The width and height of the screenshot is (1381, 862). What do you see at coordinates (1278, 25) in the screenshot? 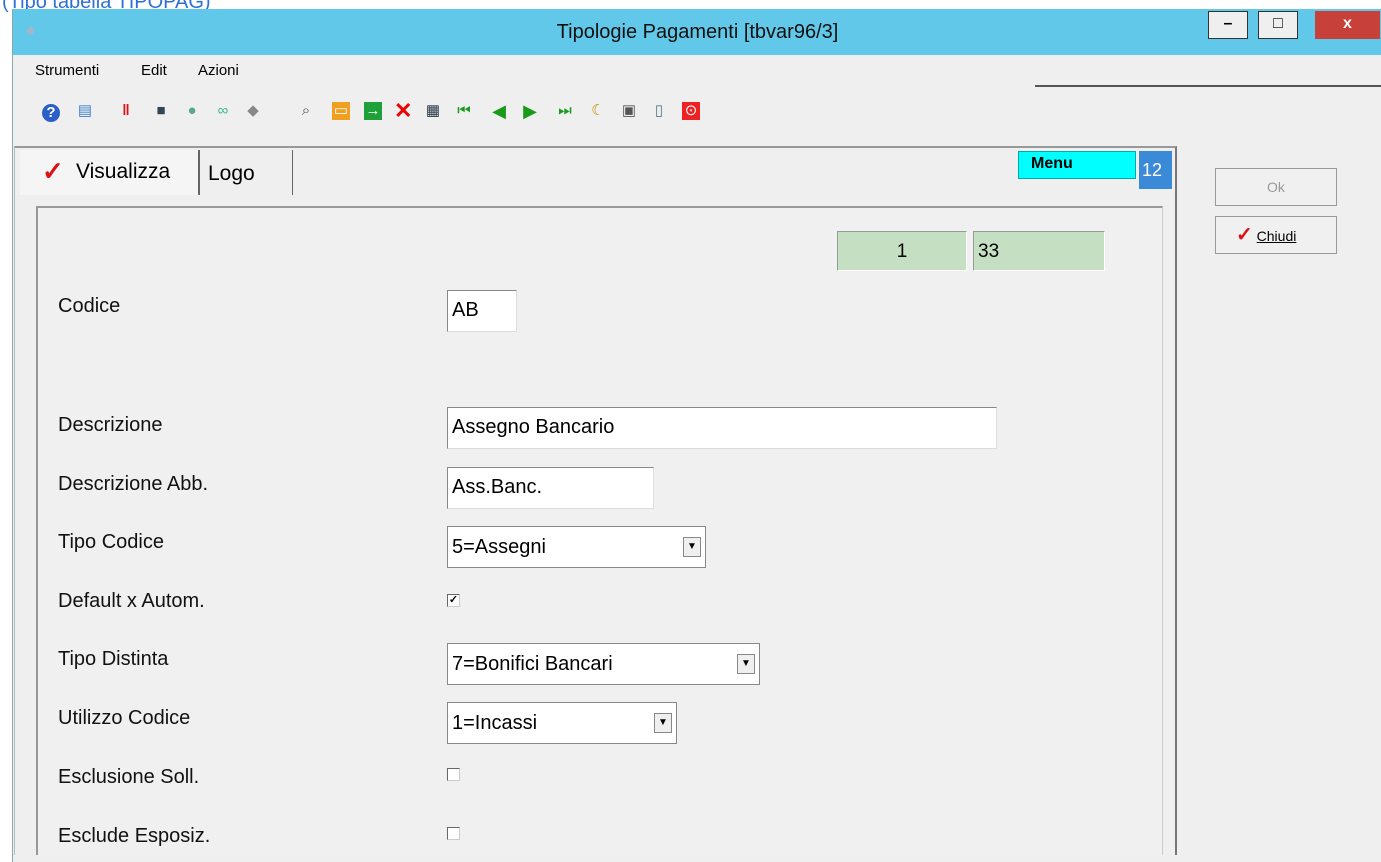
I see `maximize-button: □` at bounding box center [1278, 25].